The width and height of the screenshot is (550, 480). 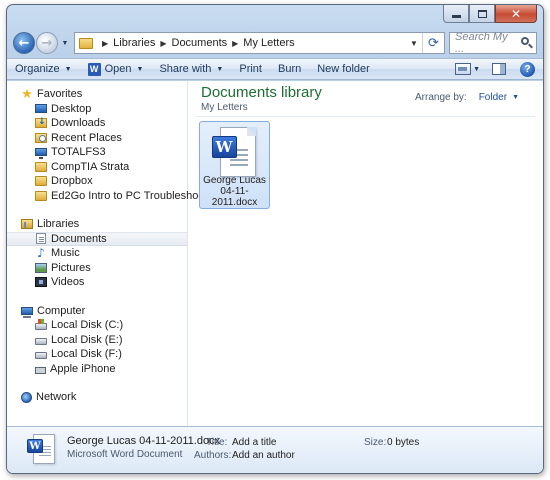 I want to click on preview-pane-icon, so click(x=499, y=69).